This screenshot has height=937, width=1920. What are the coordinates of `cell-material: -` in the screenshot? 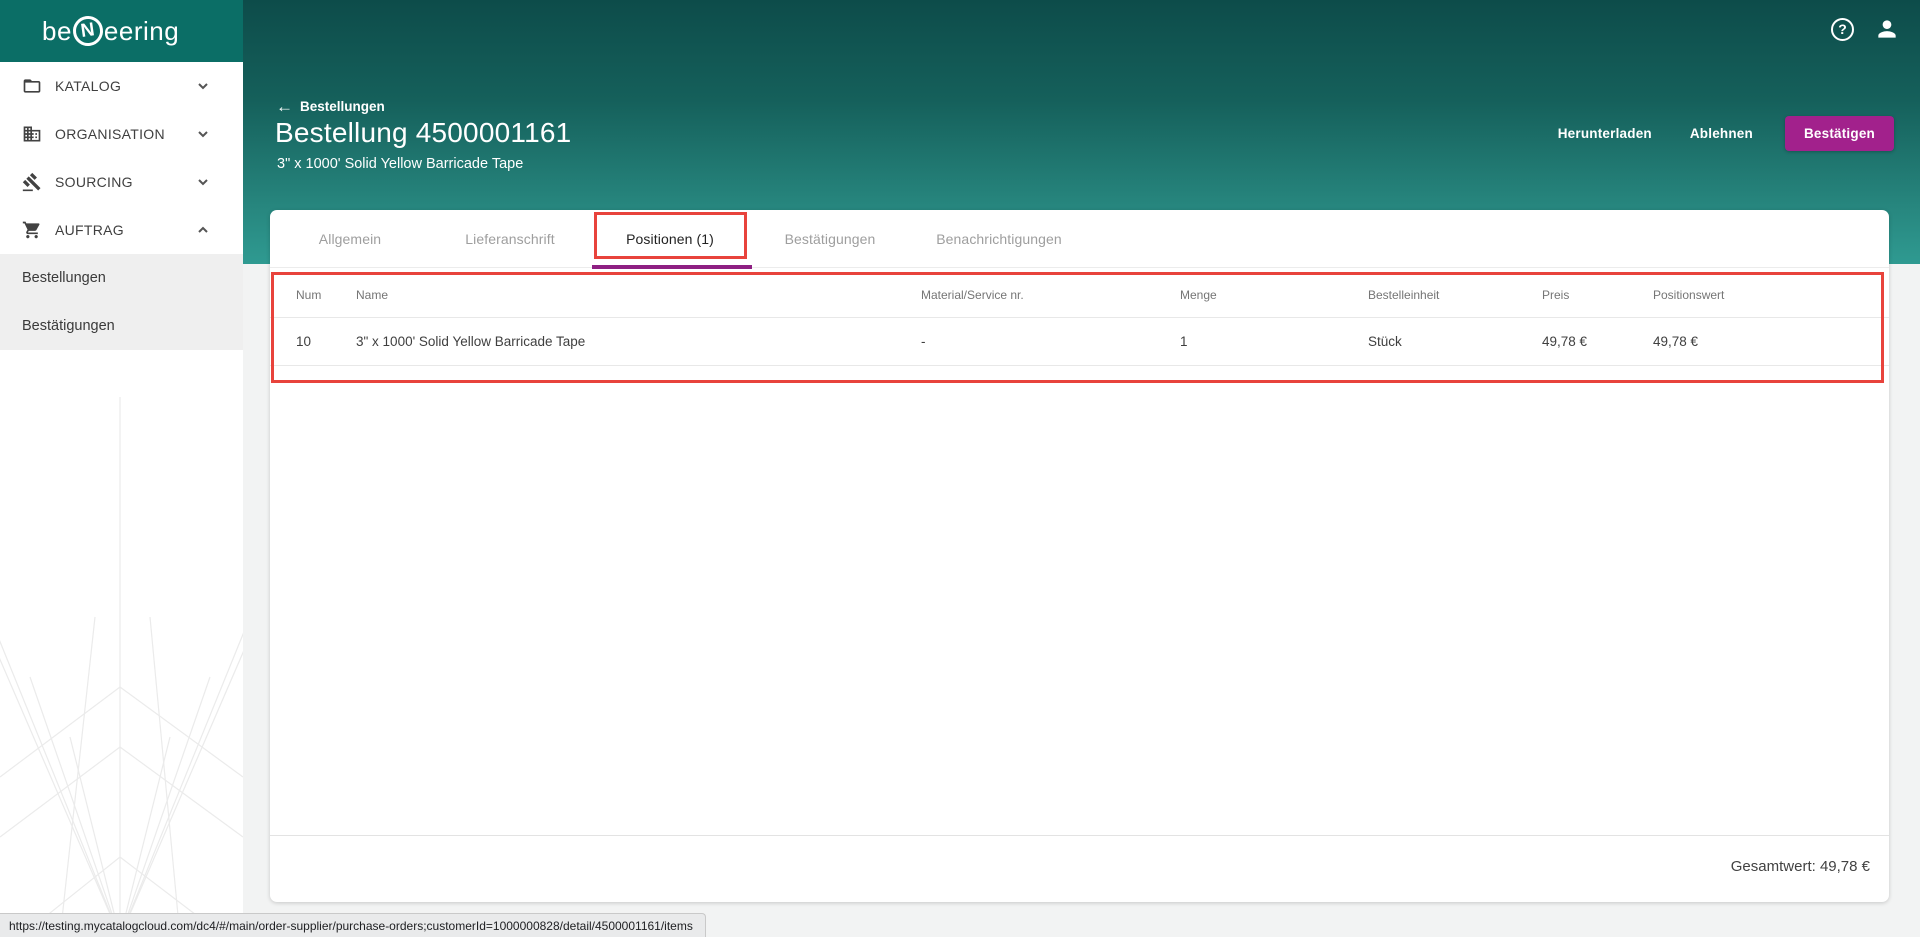 It's located at (923, 341).